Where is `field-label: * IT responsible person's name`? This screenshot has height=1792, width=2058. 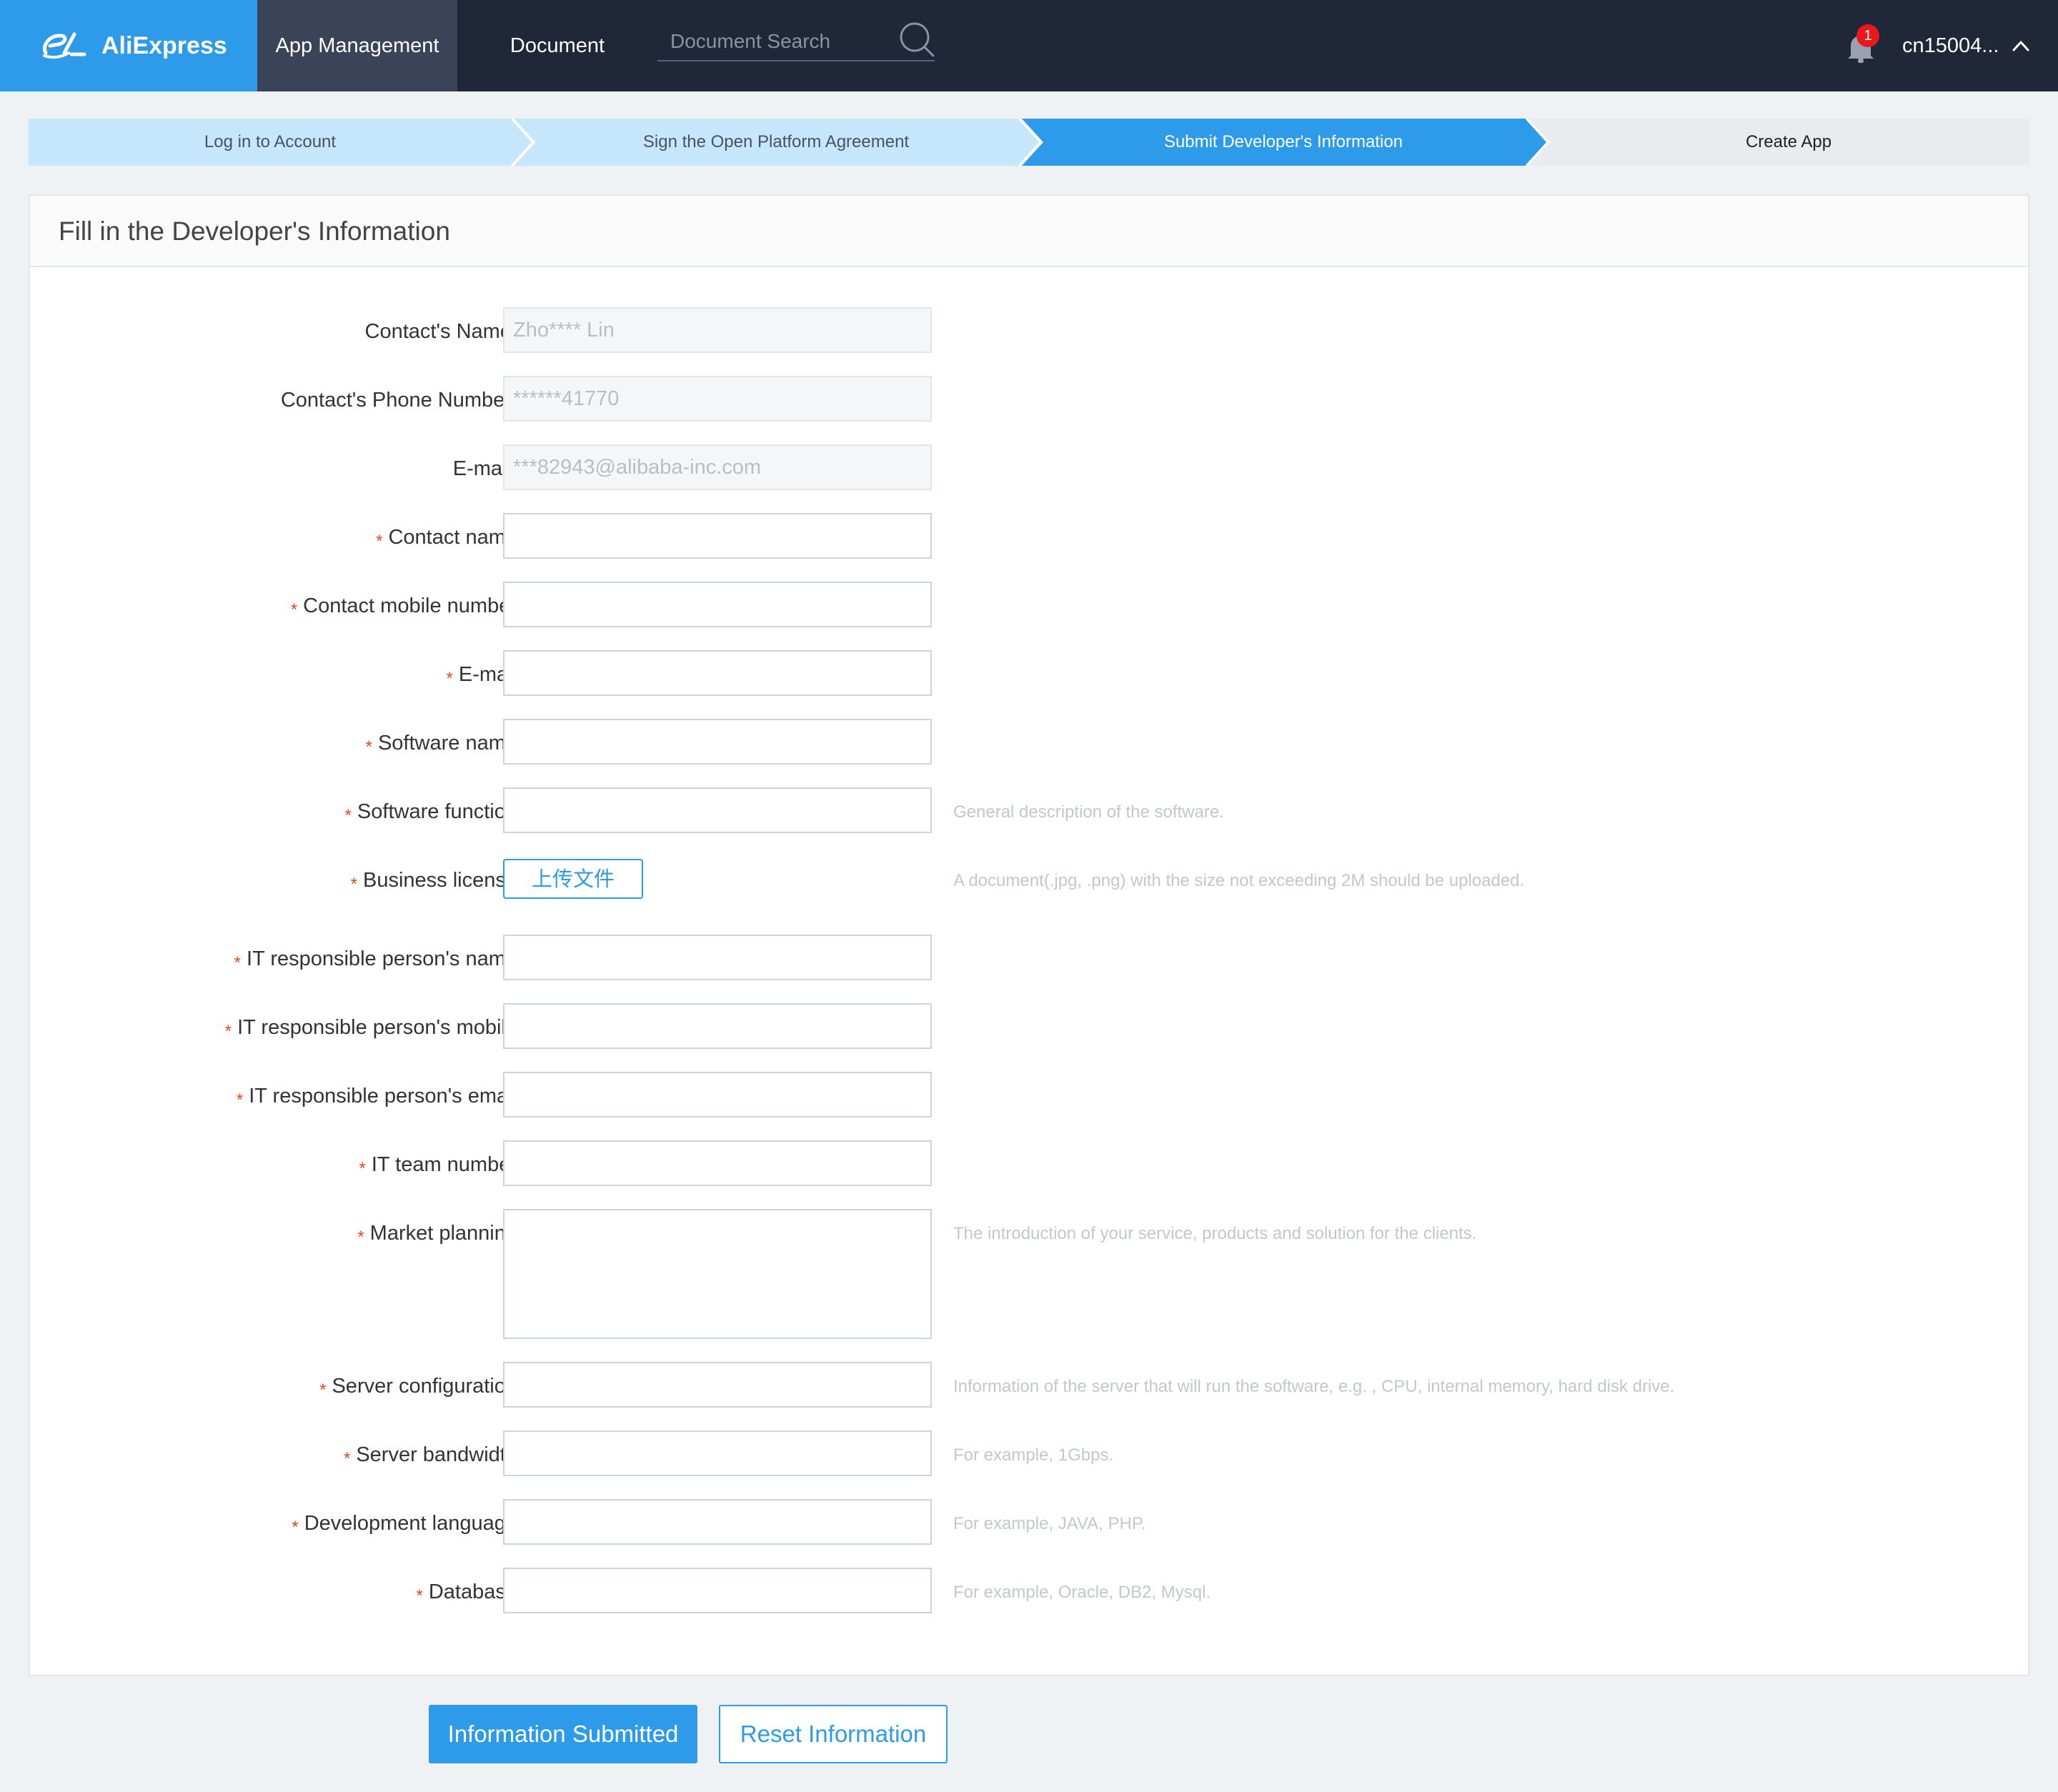
field-label: * IT responsible person's name is located at coordinates (375, 959).